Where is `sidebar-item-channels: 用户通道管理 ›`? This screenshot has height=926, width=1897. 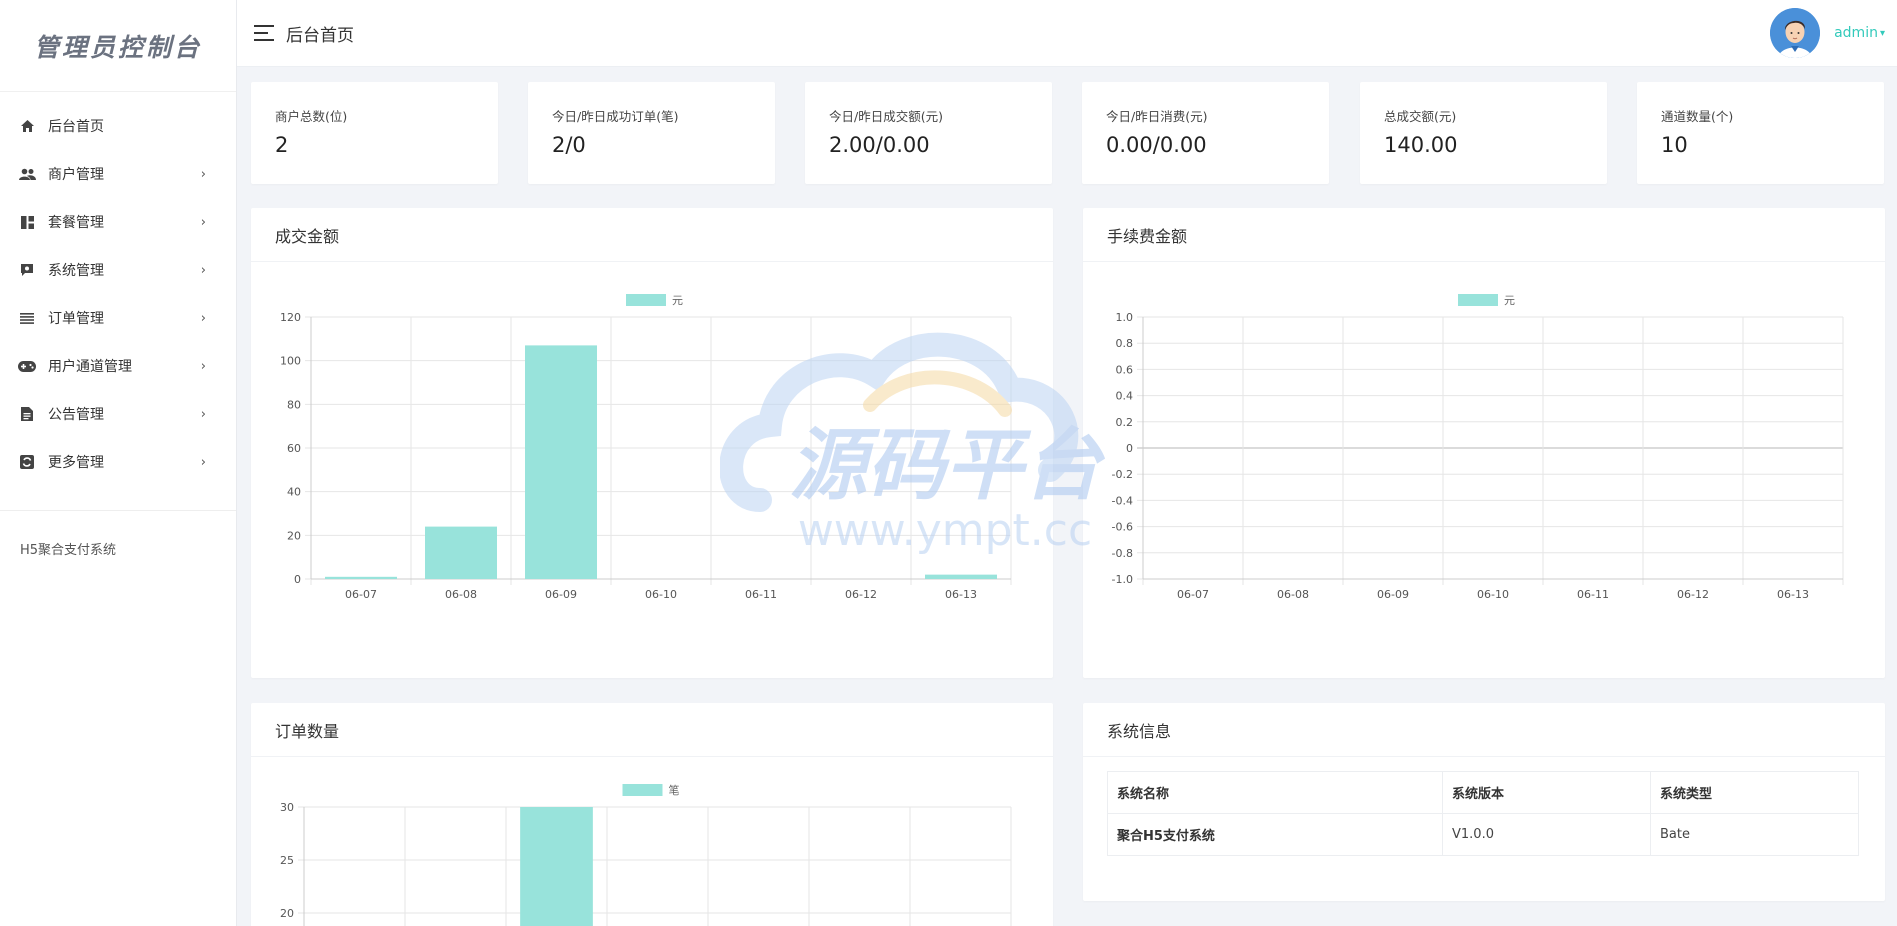 sidebar-item-channels: 用户通道管理 › is located at coordinates (118, 366).